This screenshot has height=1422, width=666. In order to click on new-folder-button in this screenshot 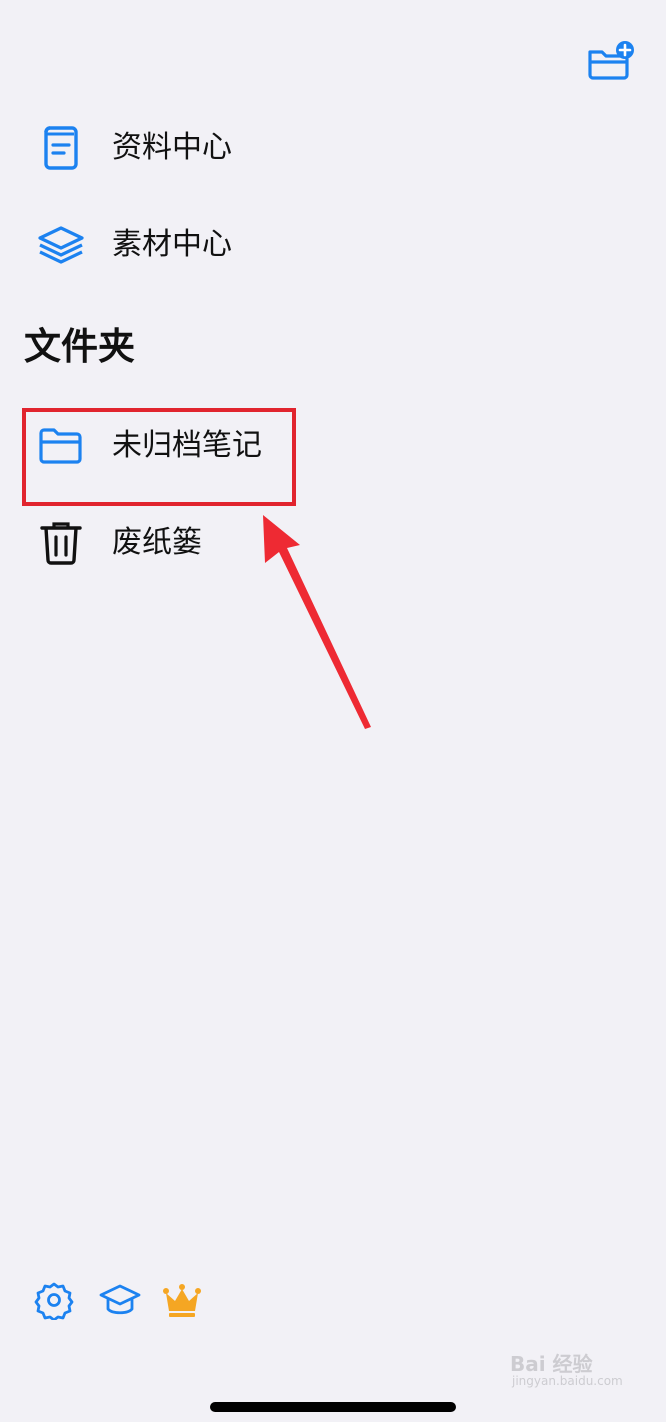, I will do `click(610, 61)`.